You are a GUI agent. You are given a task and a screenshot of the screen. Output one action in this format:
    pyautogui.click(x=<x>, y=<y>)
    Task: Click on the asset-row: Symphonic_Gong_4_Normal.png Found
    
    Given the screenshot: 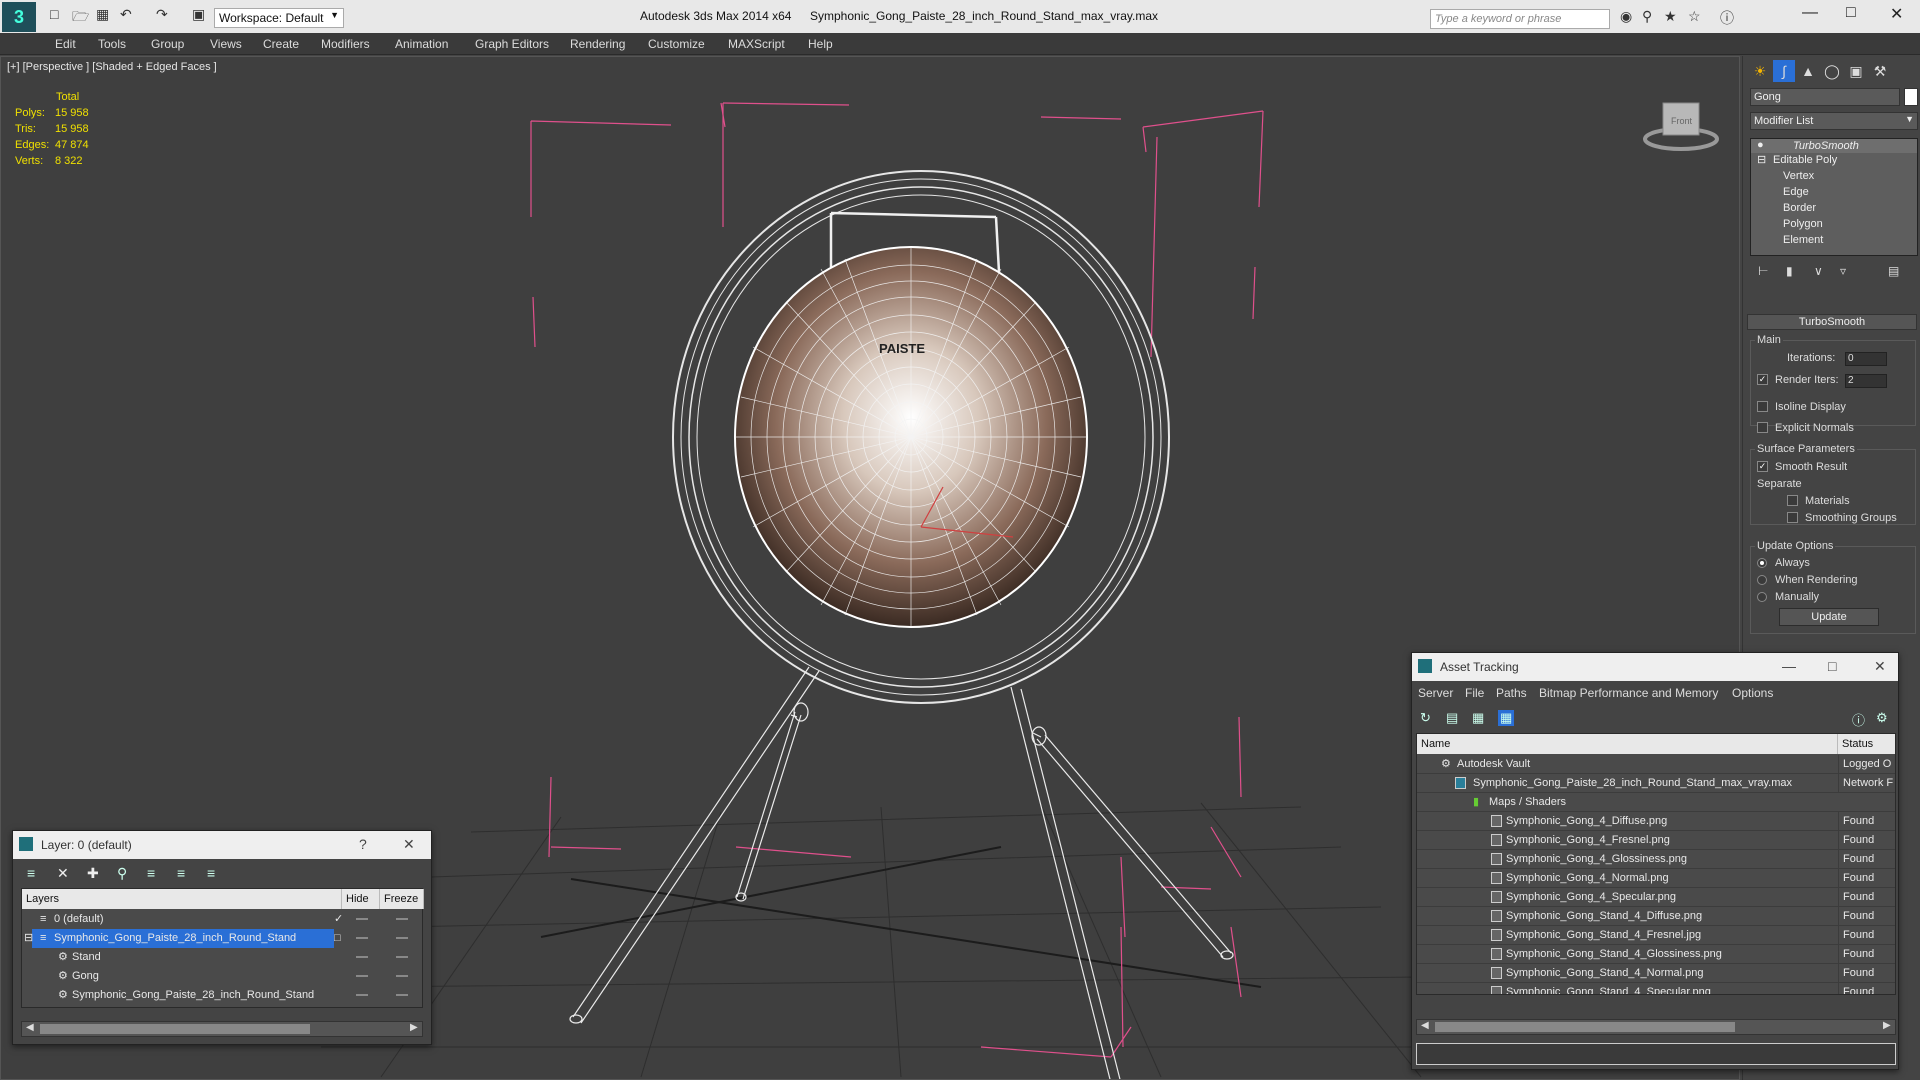 What is the action you would take?
    pyautogui.click(x=1656, y=878)
    